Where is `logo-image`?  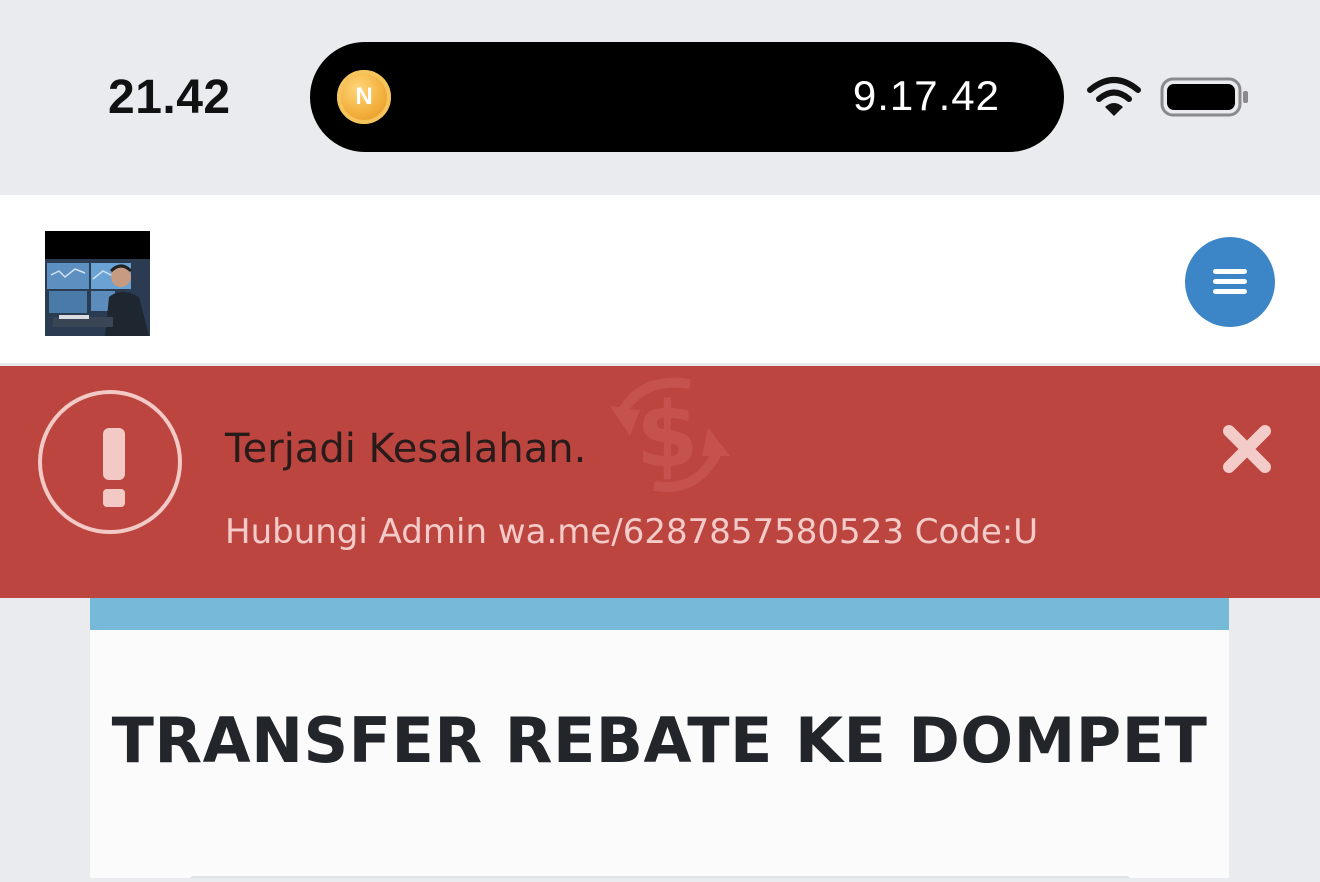 logo-image is located at coordinates (97, 283).